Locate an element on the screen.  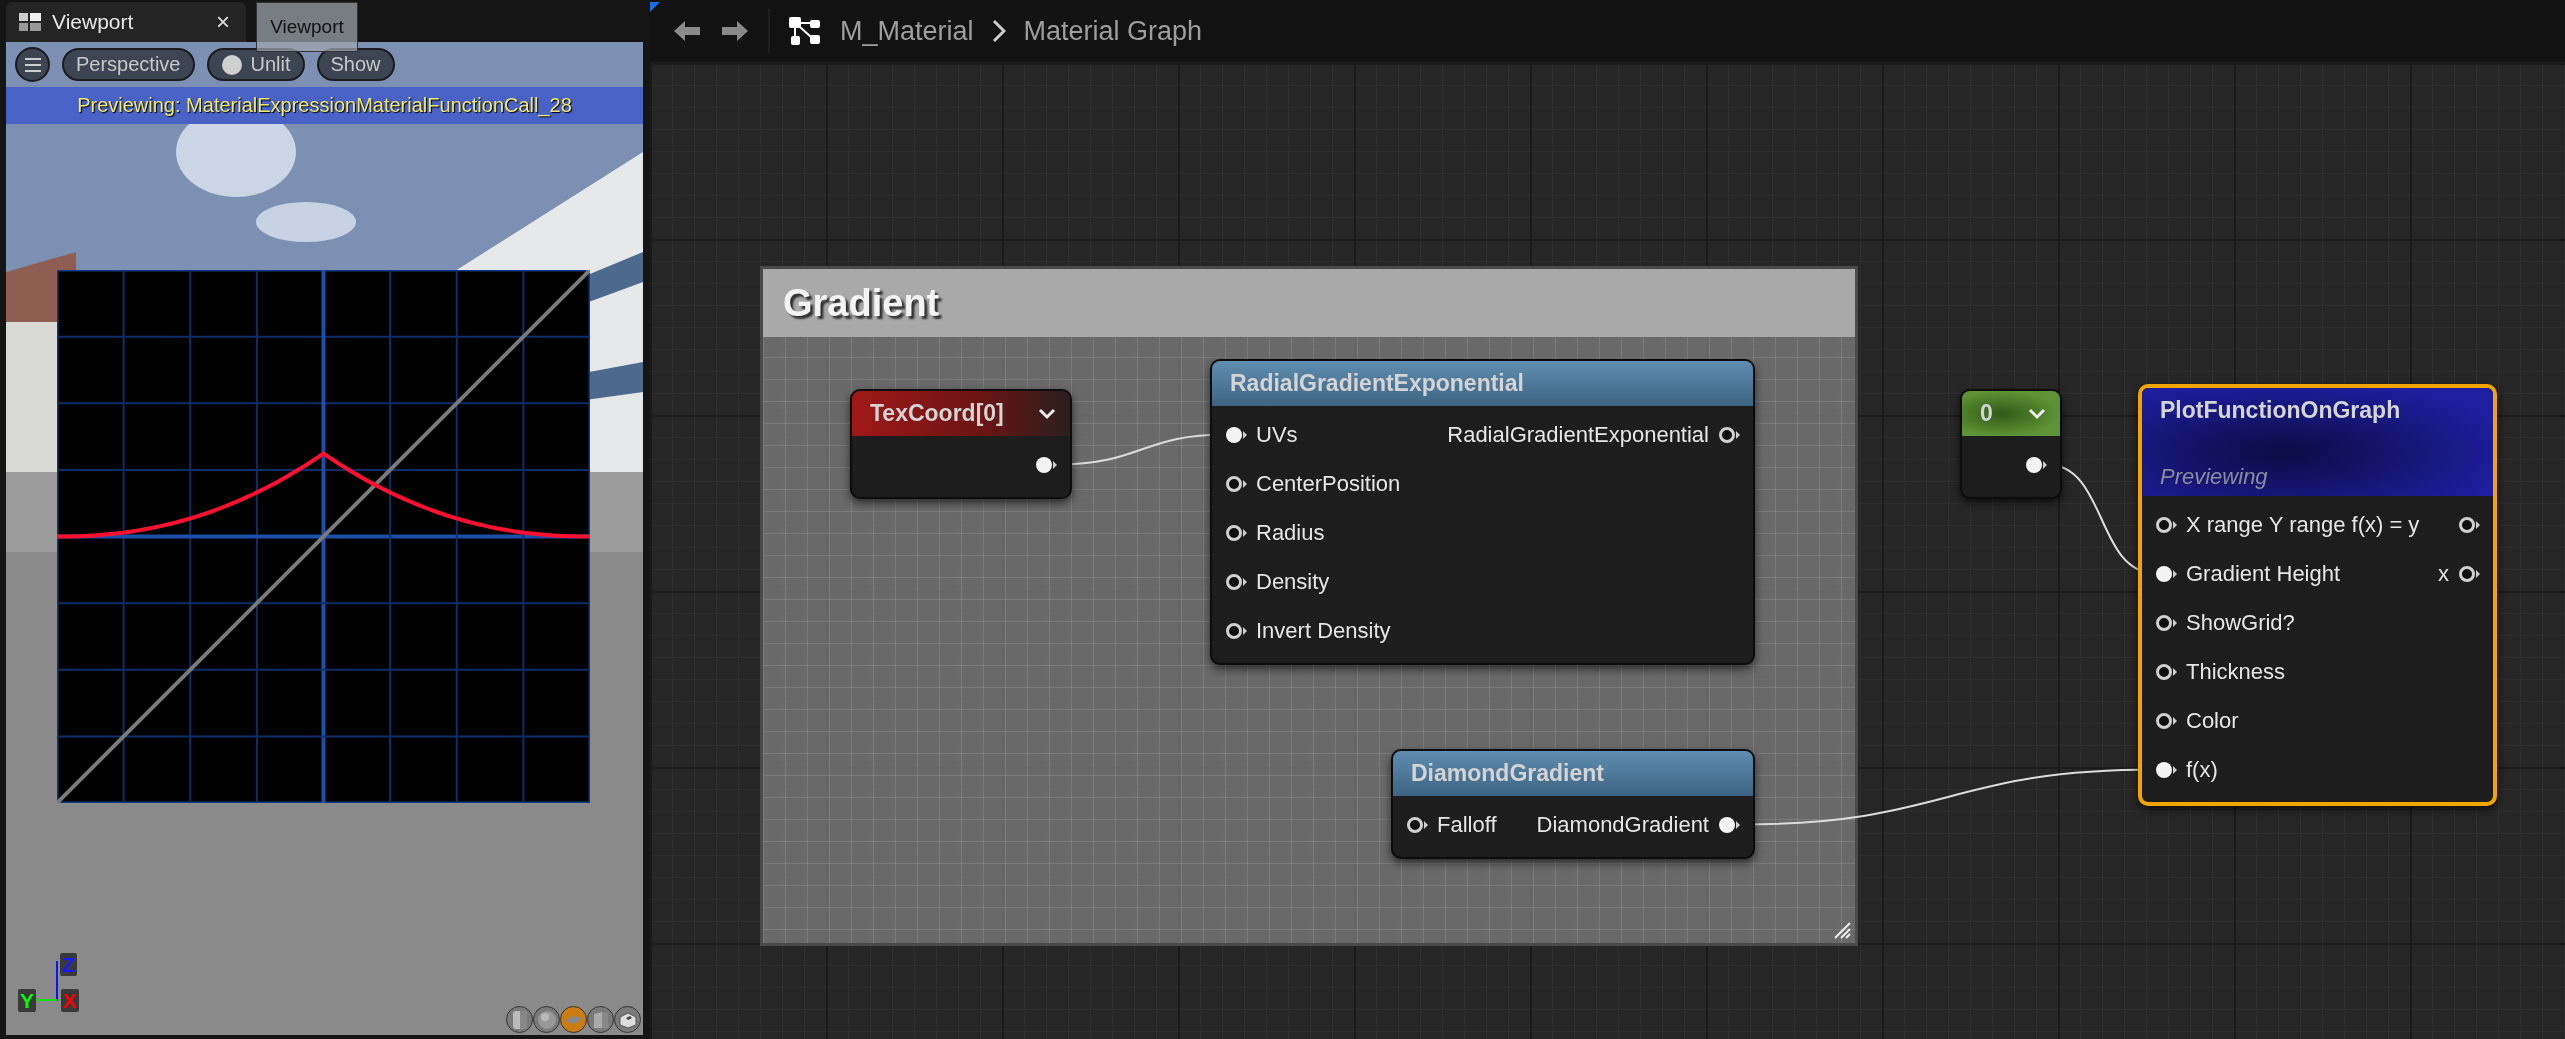
graph-node: TexCoord[0] is located at coordinates (961, 444).